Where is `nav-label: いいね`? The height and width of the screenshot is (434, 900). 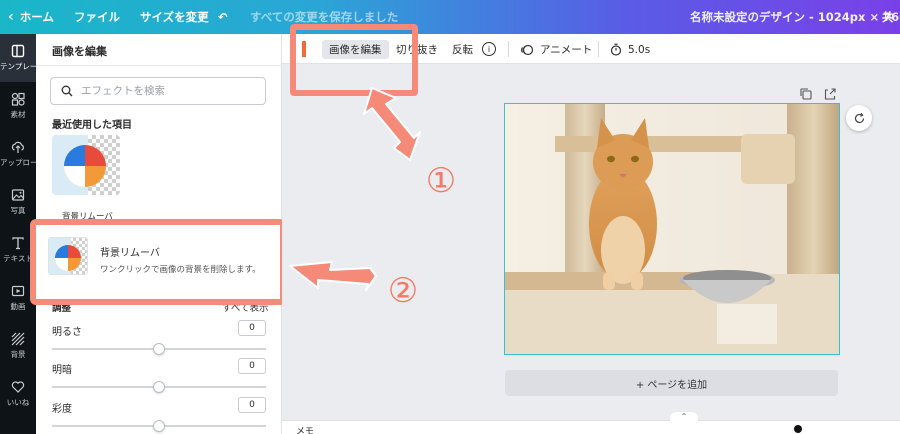
nav-label: いいね is located at coordinates (18, 402).